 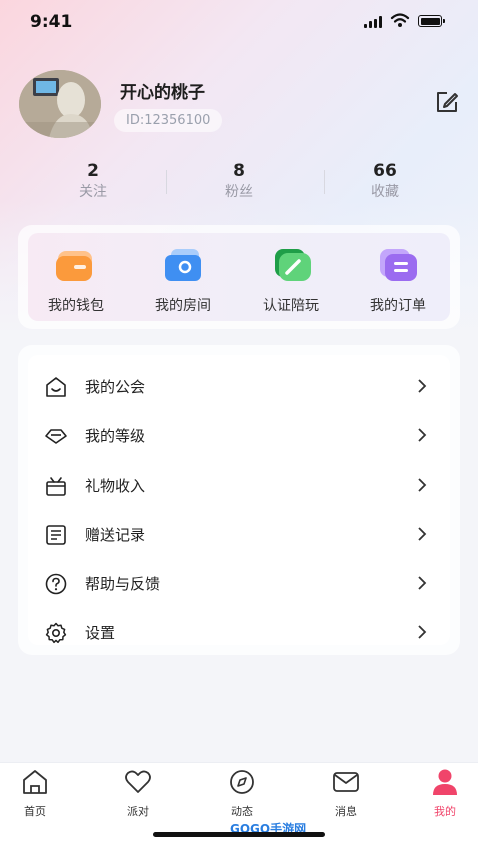 What do you see at coordinates (60, 104) in the screenshot?
I see `avatar` at bounding box center [60, 104].